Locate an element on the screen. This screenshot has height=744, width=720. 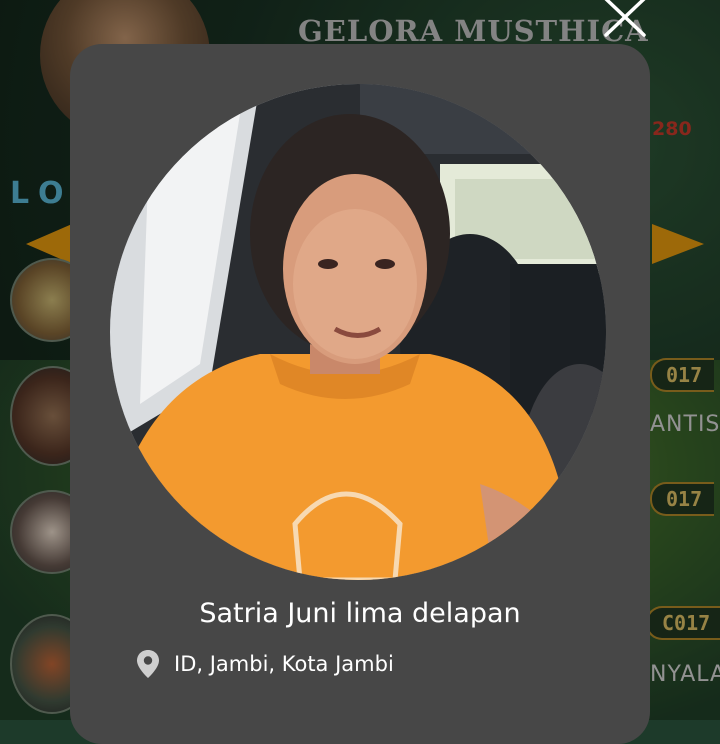
close-button is located at coordinates (624, 20).